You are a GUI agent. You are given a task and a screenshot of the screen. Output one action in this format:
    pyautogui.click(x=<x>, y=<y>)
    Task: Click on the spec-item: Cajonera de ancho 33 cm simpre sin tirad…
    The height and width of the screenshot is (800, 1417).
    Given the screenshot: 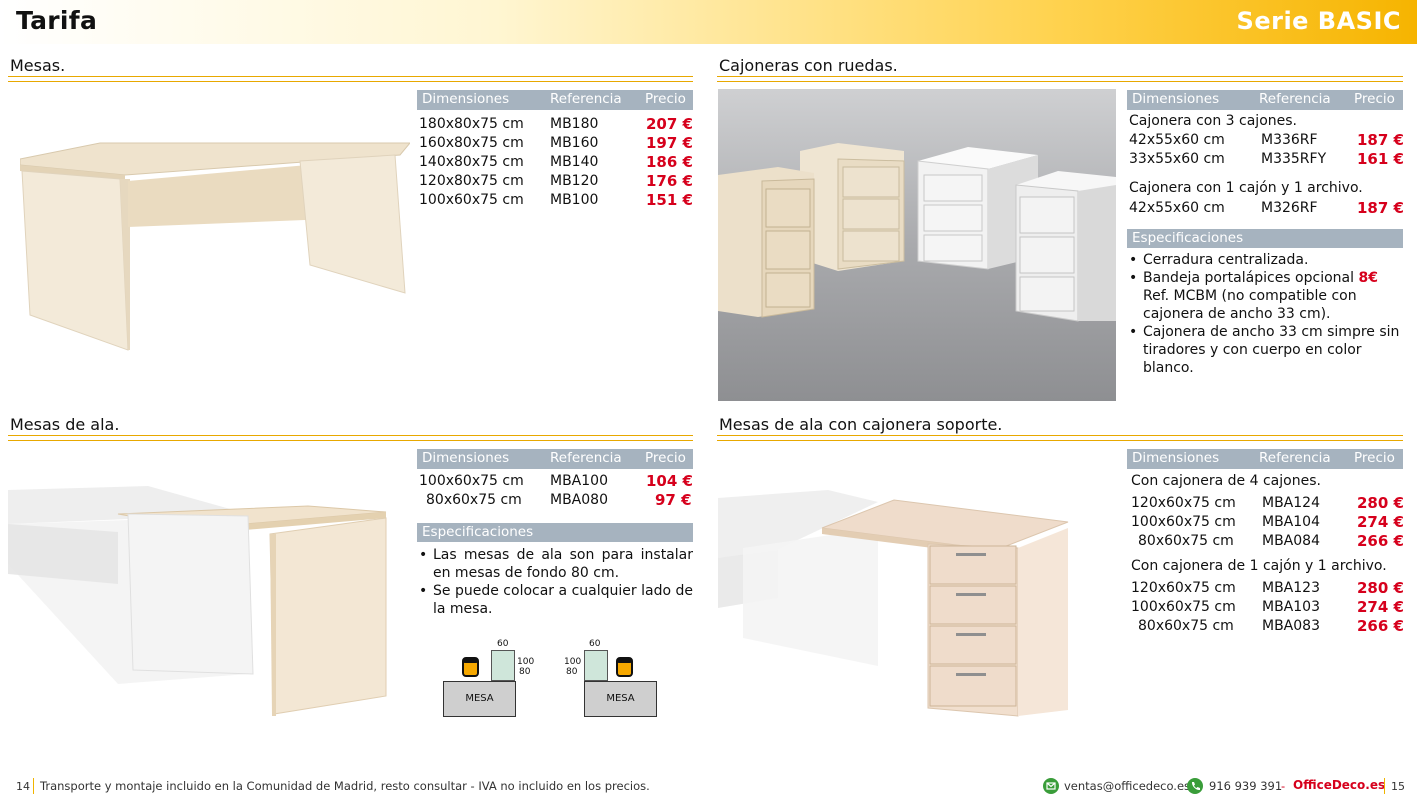 What is the action you would take?
    pyautogui.click(x=1265, y=350)
    